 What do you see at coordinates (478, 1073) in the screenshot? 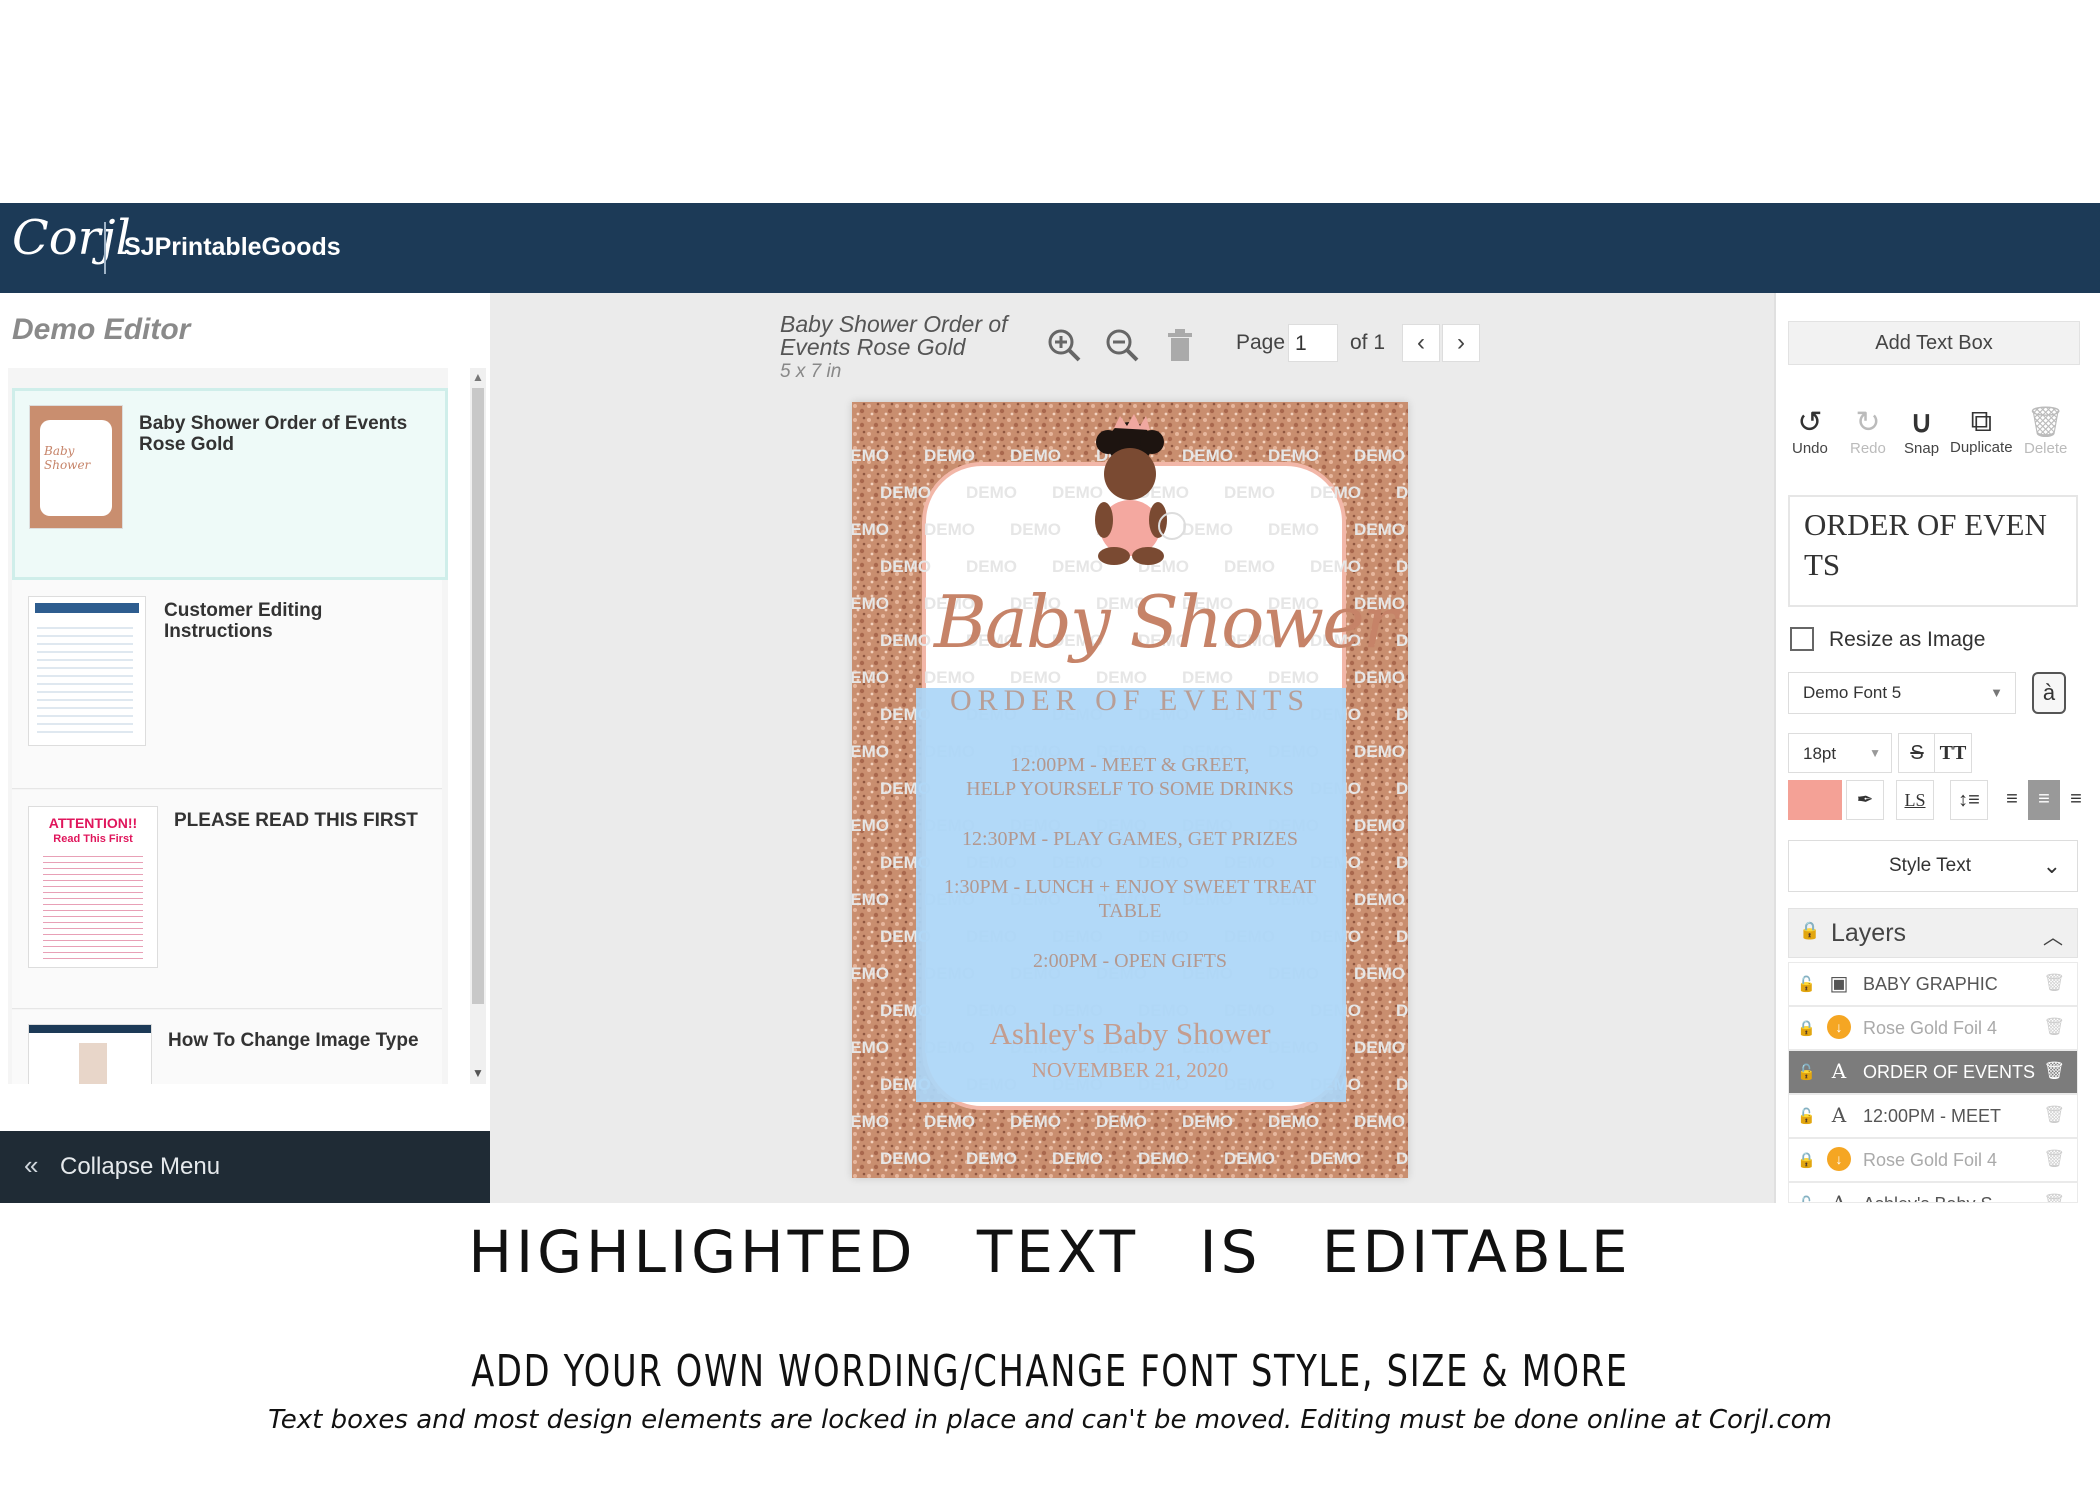
I see `scroll-down-icon: ▼` at bounding box center [478, 1073].